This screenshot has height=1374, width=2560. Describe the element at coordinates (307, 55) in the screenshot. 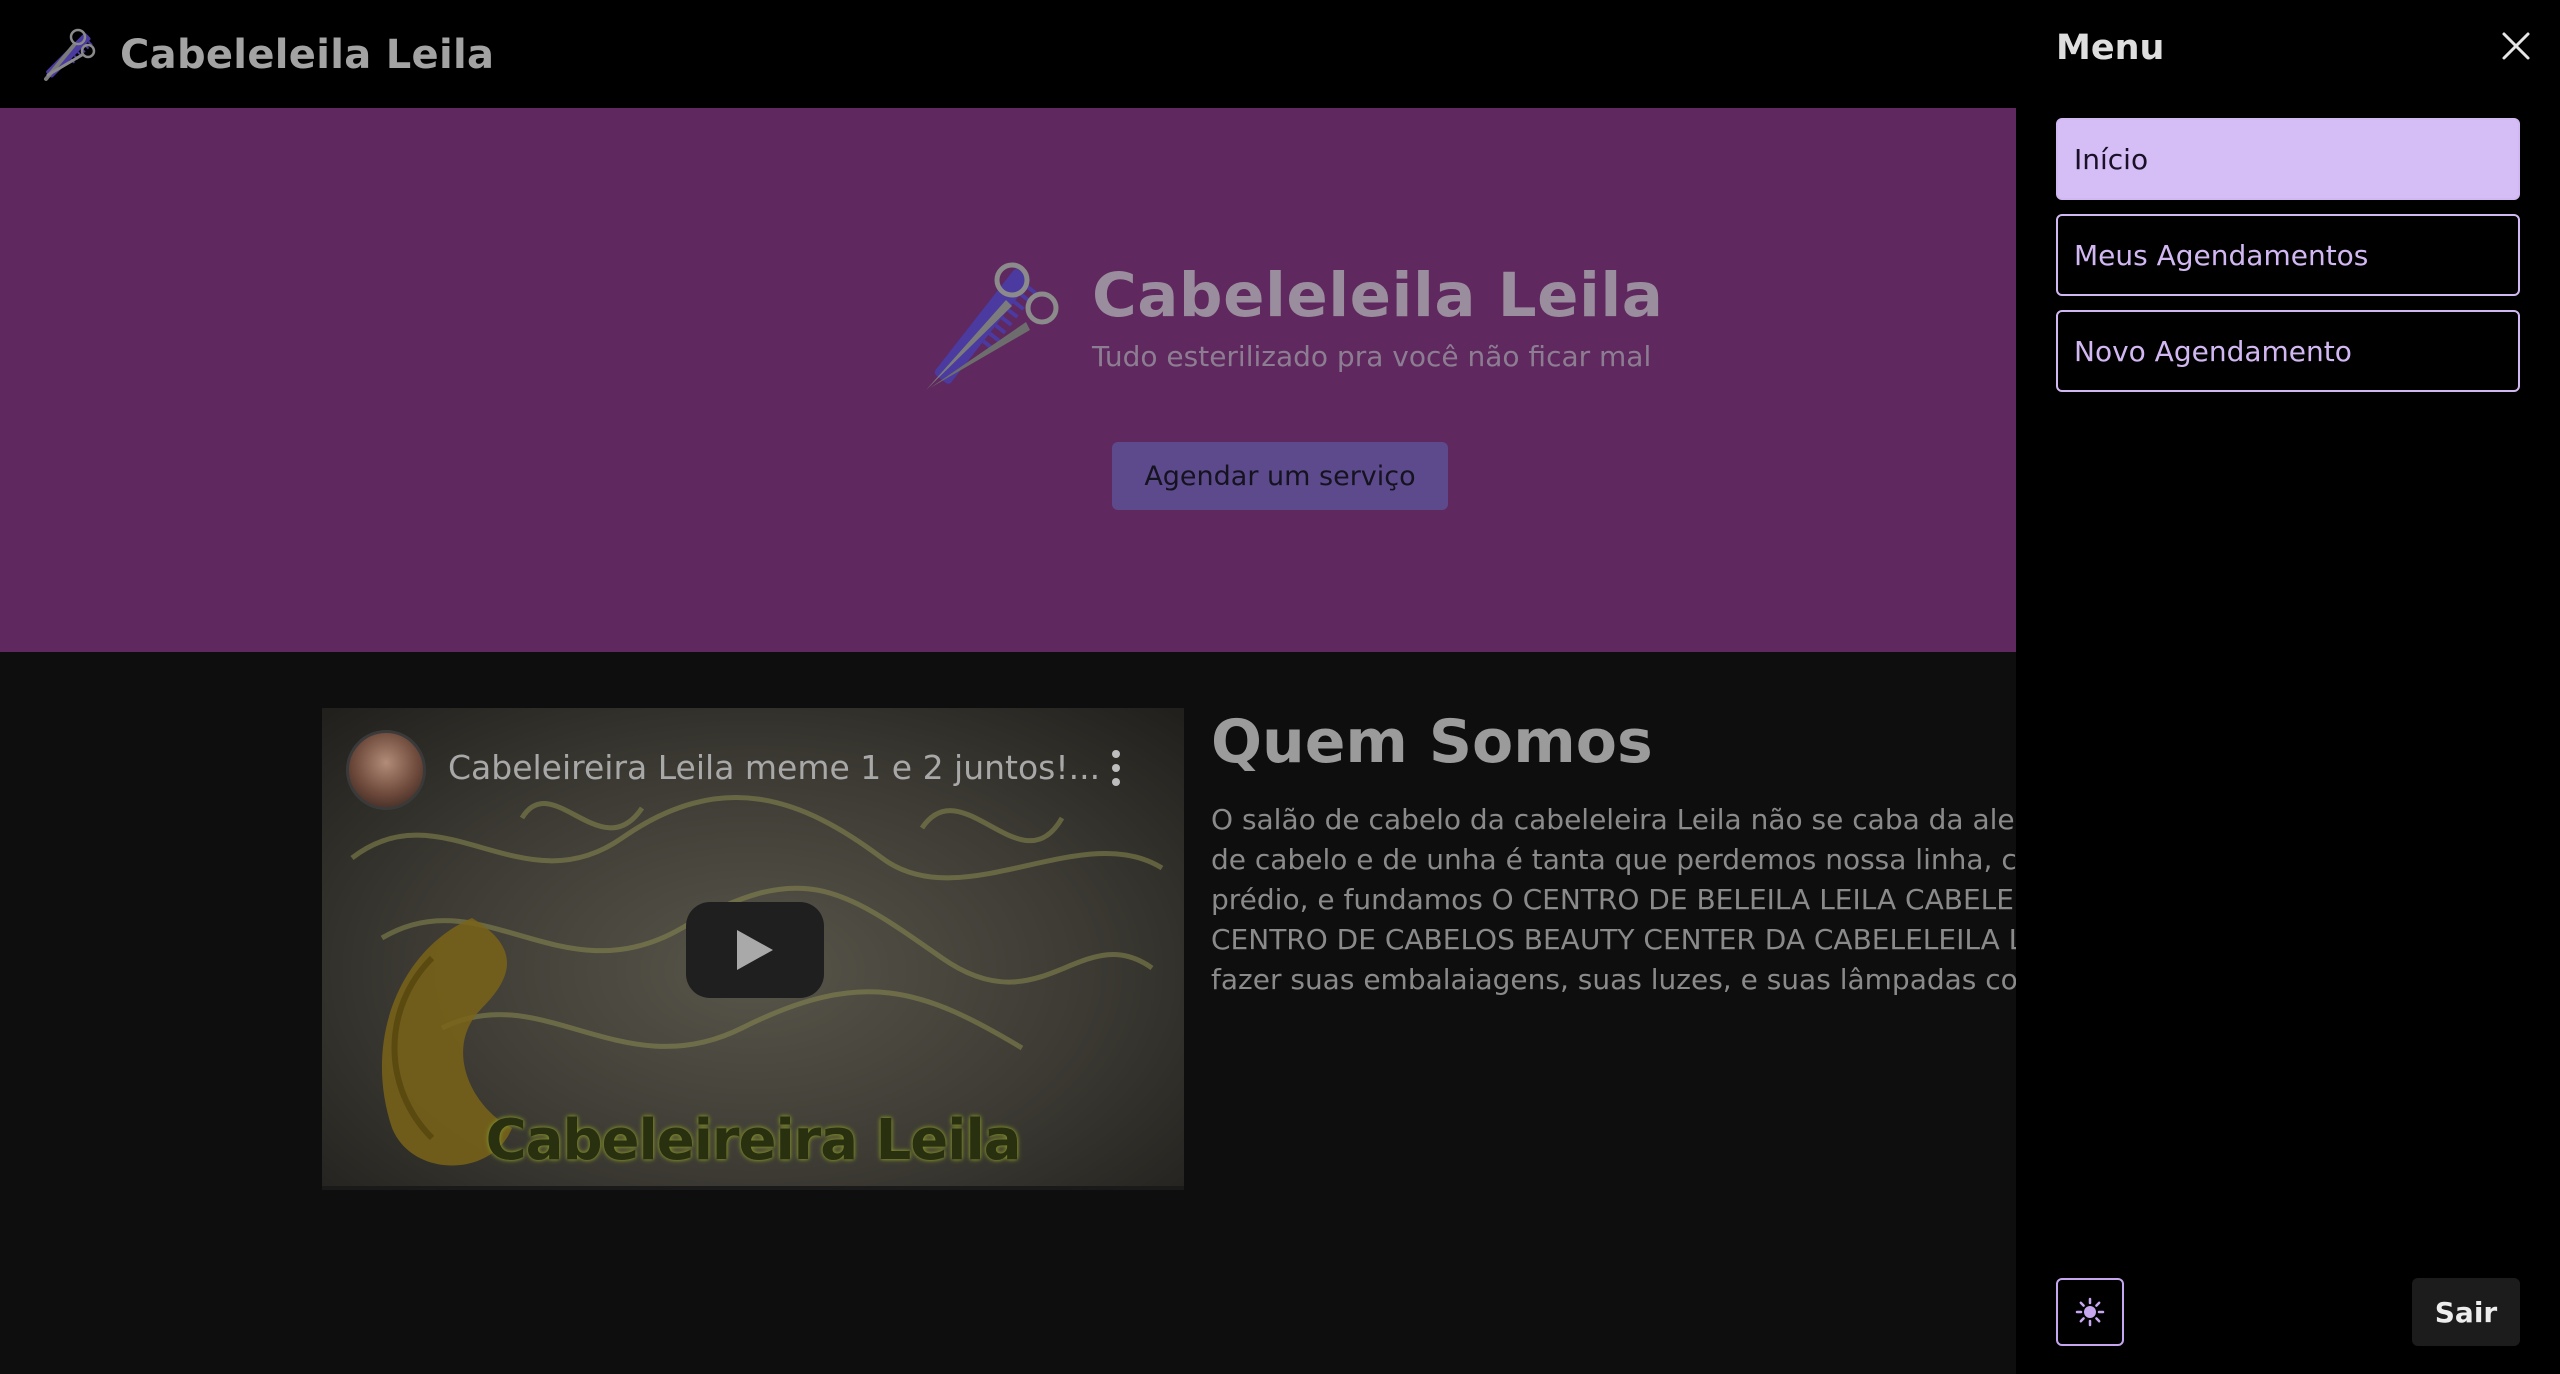

I see `brand-title: Cabeleleila Leila` at that location.